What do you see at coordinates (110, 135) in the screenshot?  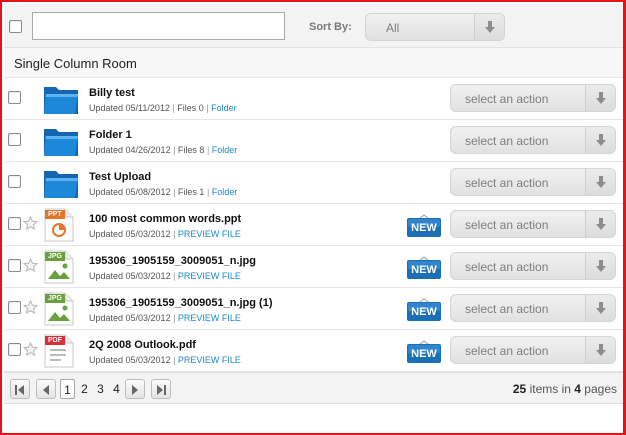 I see `file-name-link: Folder 1` at bounding box center [110, 135].